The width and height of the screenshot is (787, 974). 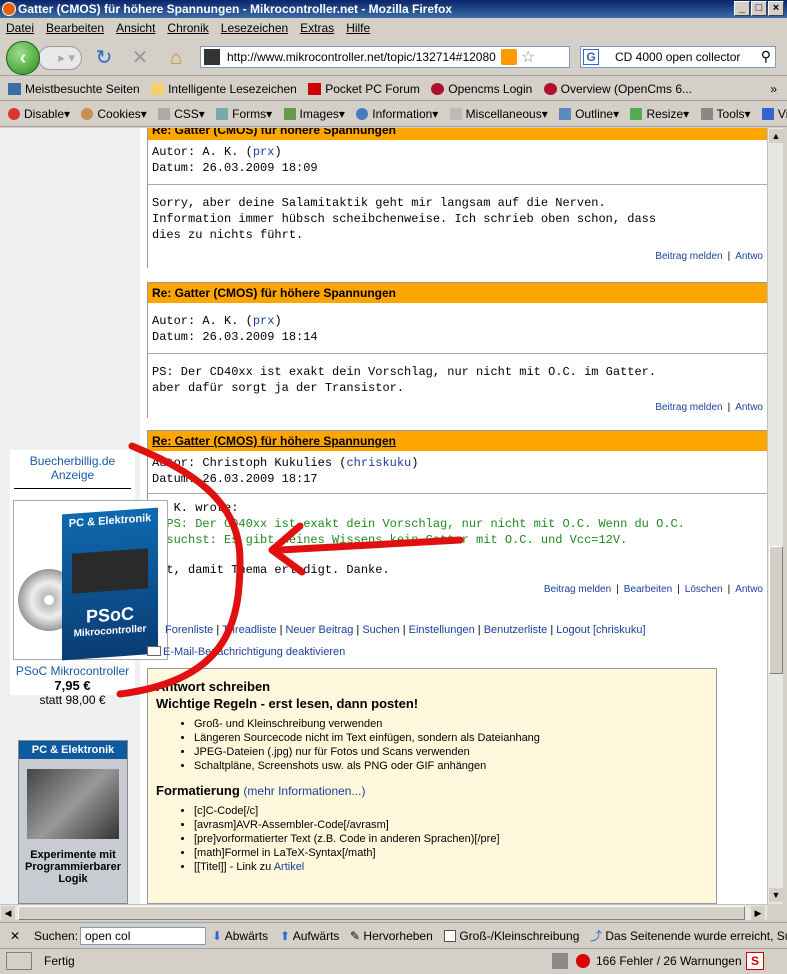 I want to click on find-next-button: ⬇ Abwärts, so click(x=240, y=936).